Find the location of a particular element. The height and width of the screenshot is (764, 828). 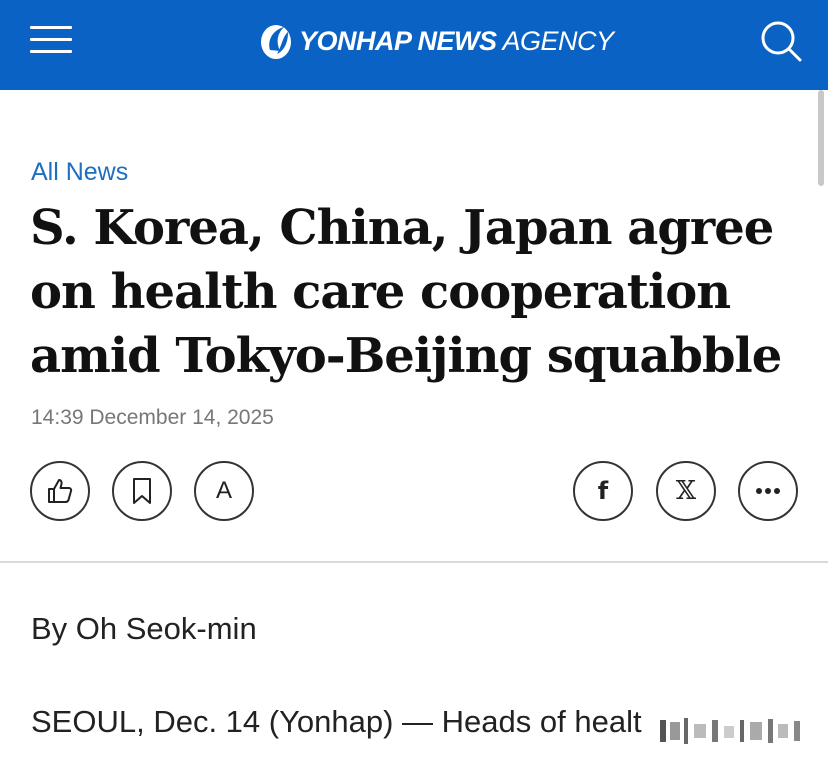

facebook-share-button: f is located at coordinates (603, 491).